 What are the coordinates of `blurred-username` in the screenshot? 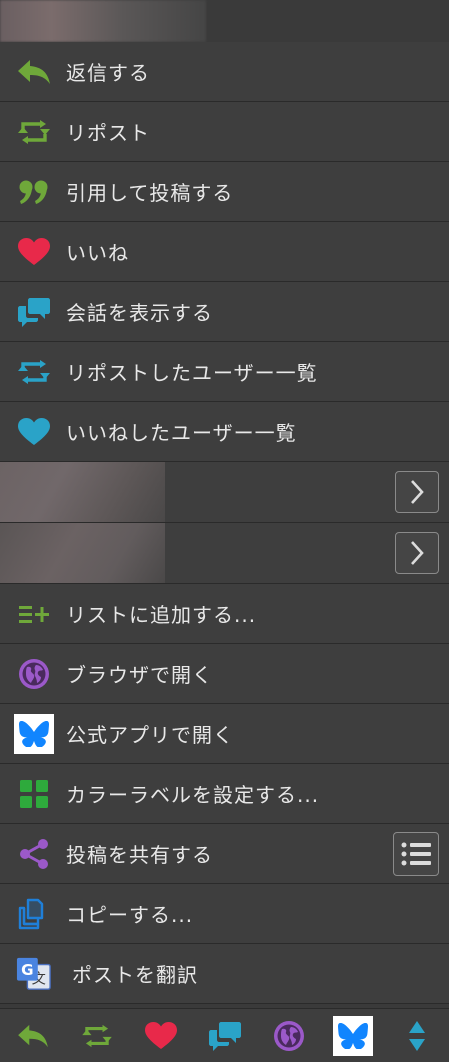 It's located at (103, 21).